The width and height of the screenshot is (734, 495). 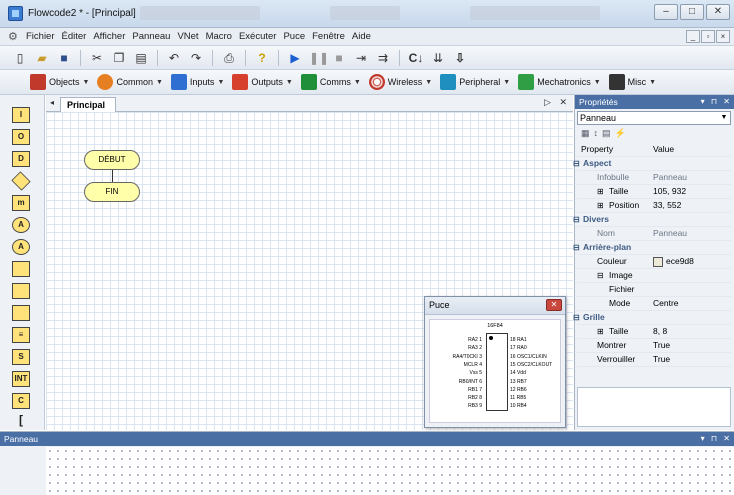 What do you see at coordinates (20, 58) in the screenshot?
I see `new-file-icon: ▯` at bounding box center [20, 58].